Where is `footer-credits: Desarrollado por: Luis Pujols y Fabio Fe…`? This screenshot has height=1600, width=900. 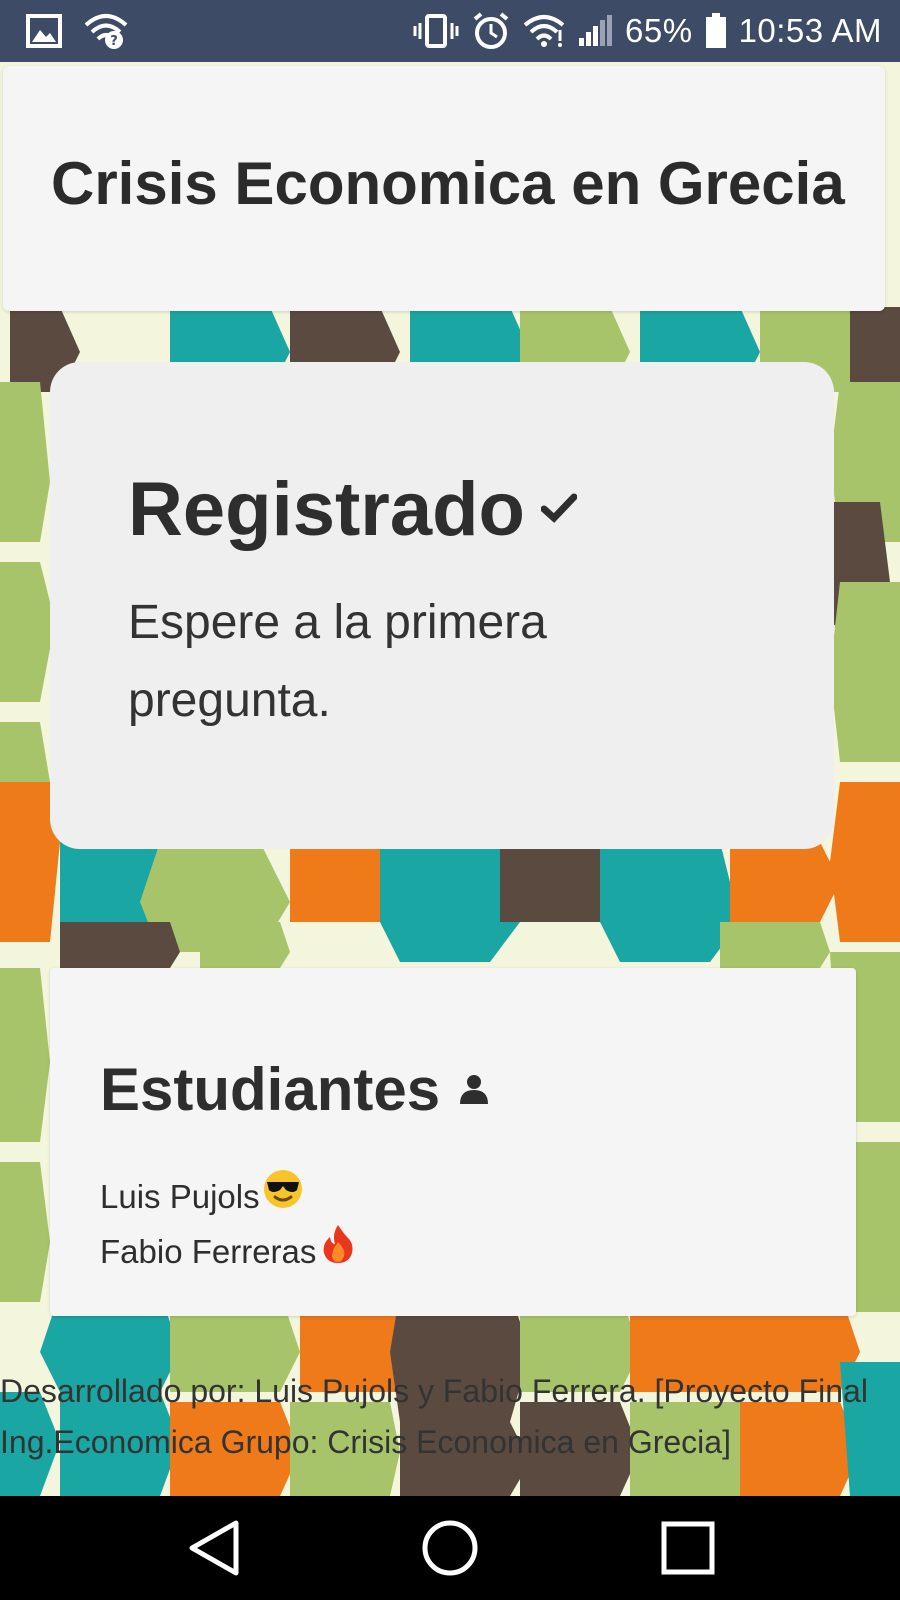
footer-credits: Desarrollado por: Luis Pujols y Fabio Fe… is located at coordinates (434, 1416).